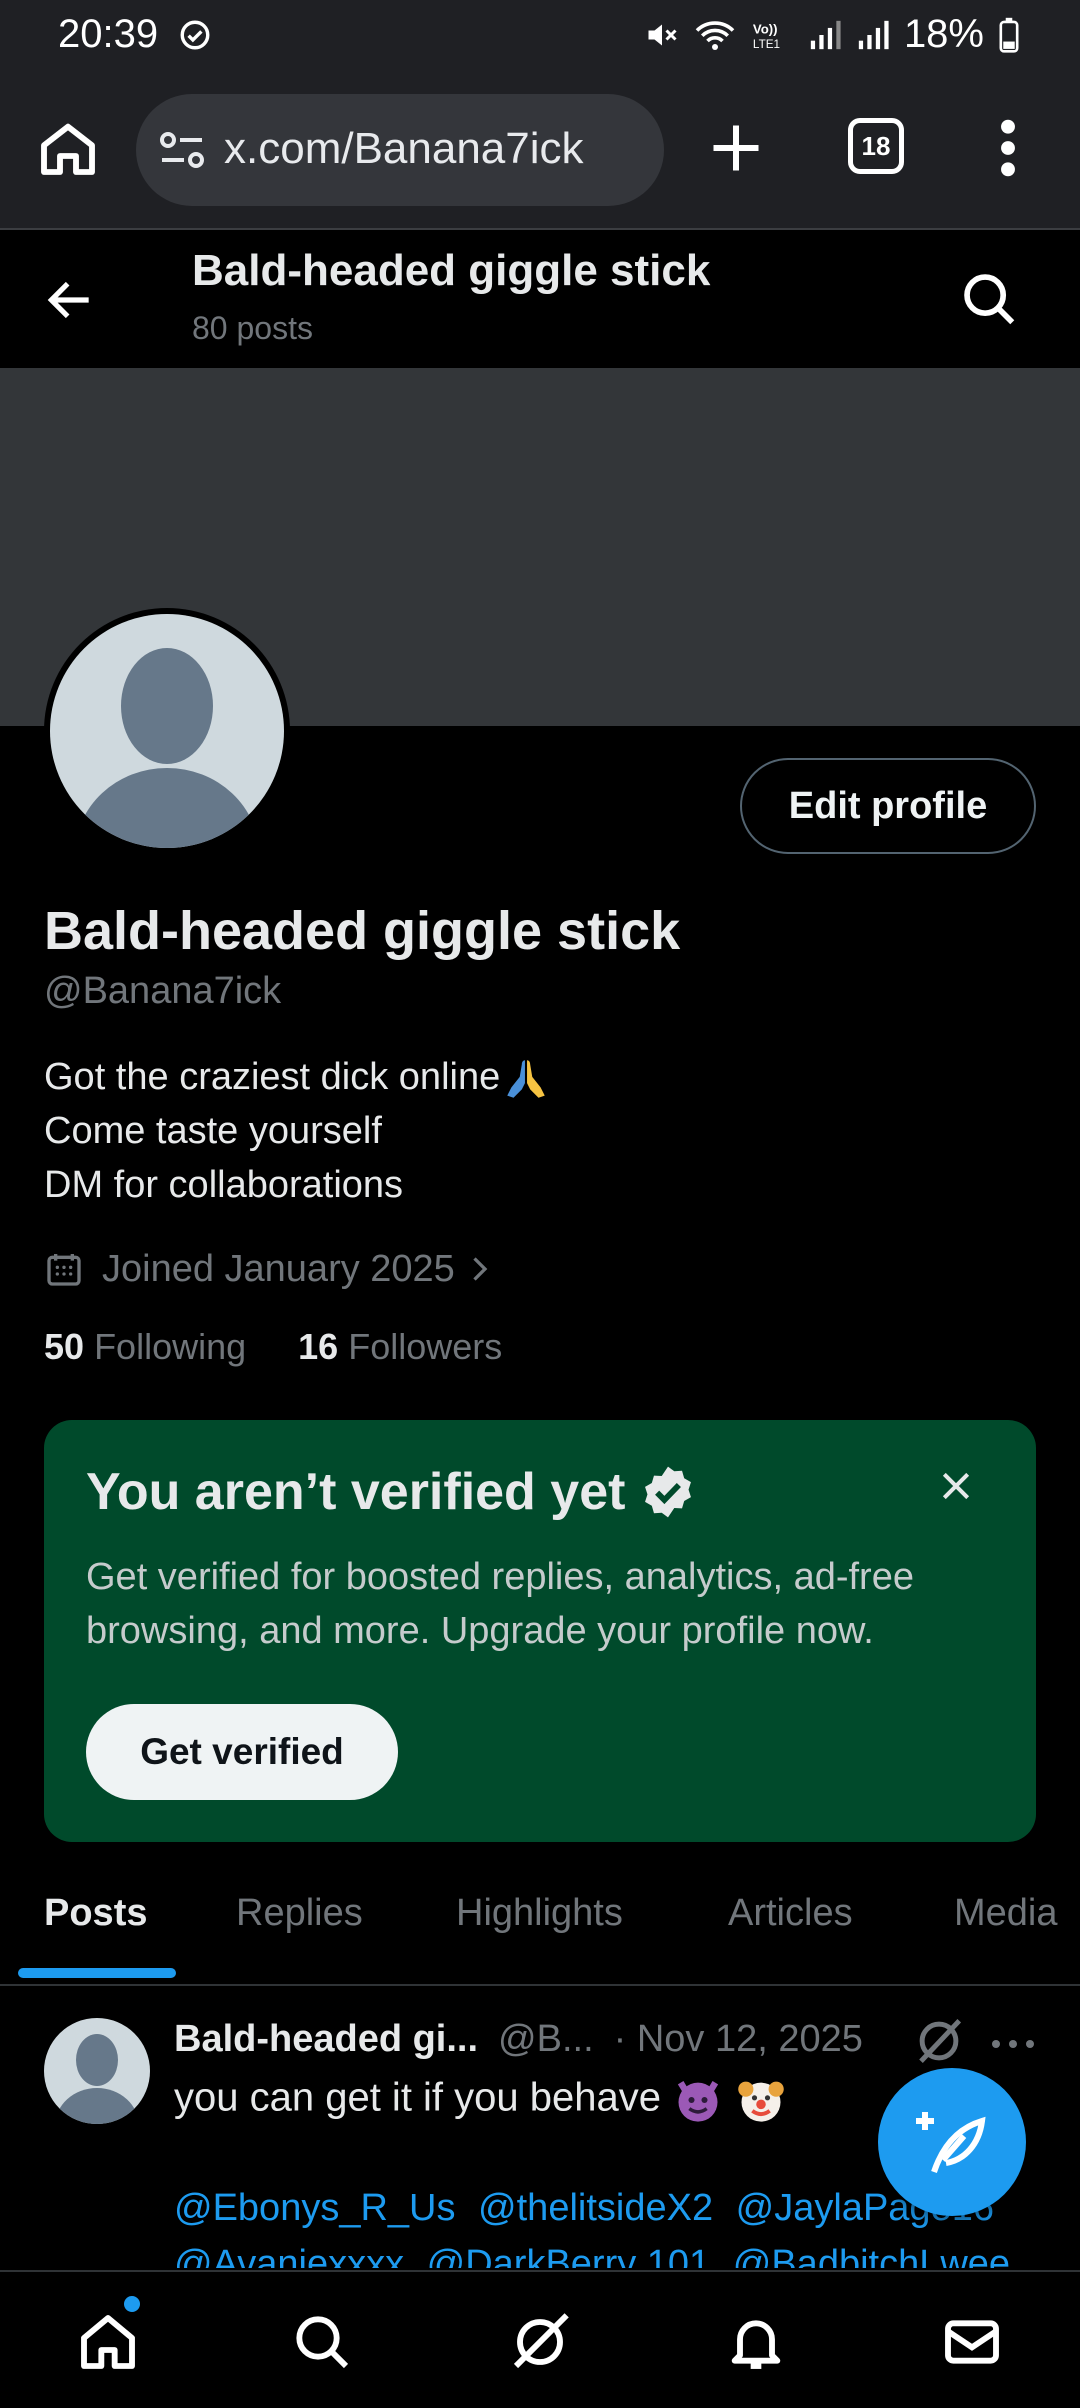 The height and width of the screenshot is (2408, 1080). Describe the element at coordinates (698, 2101) in the screenshot. I see `devil-emoji` at that location.